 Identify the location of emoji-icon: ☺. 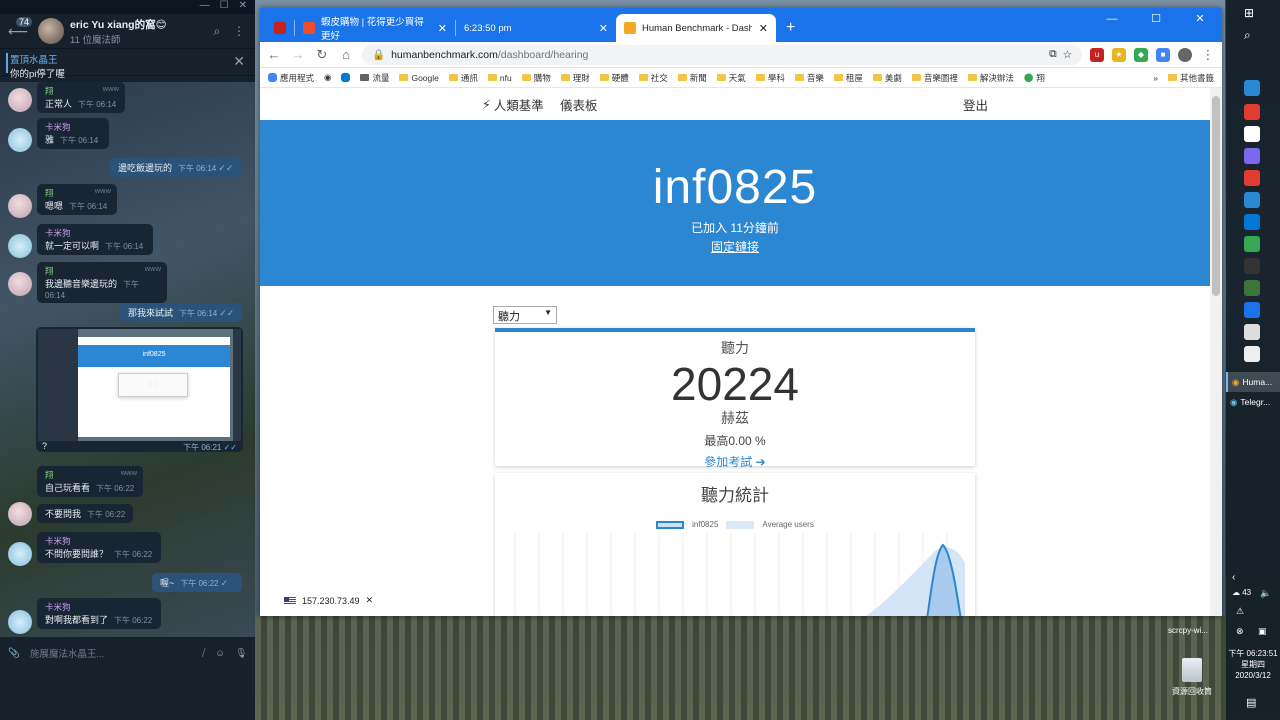
(220, 653).